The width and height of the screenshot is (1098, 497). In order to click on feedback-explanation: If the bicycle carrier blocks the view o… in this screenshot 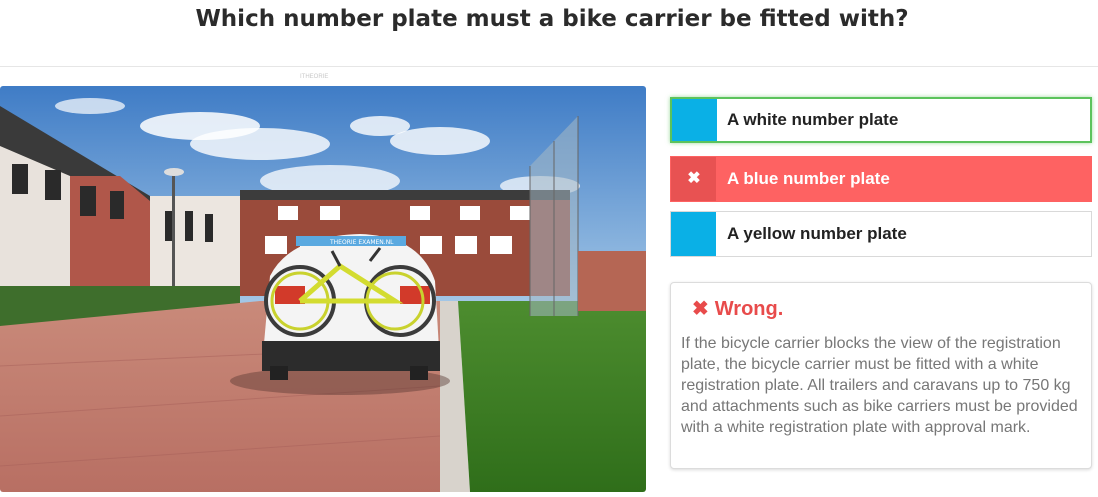, I will do `click(879, 385)`.